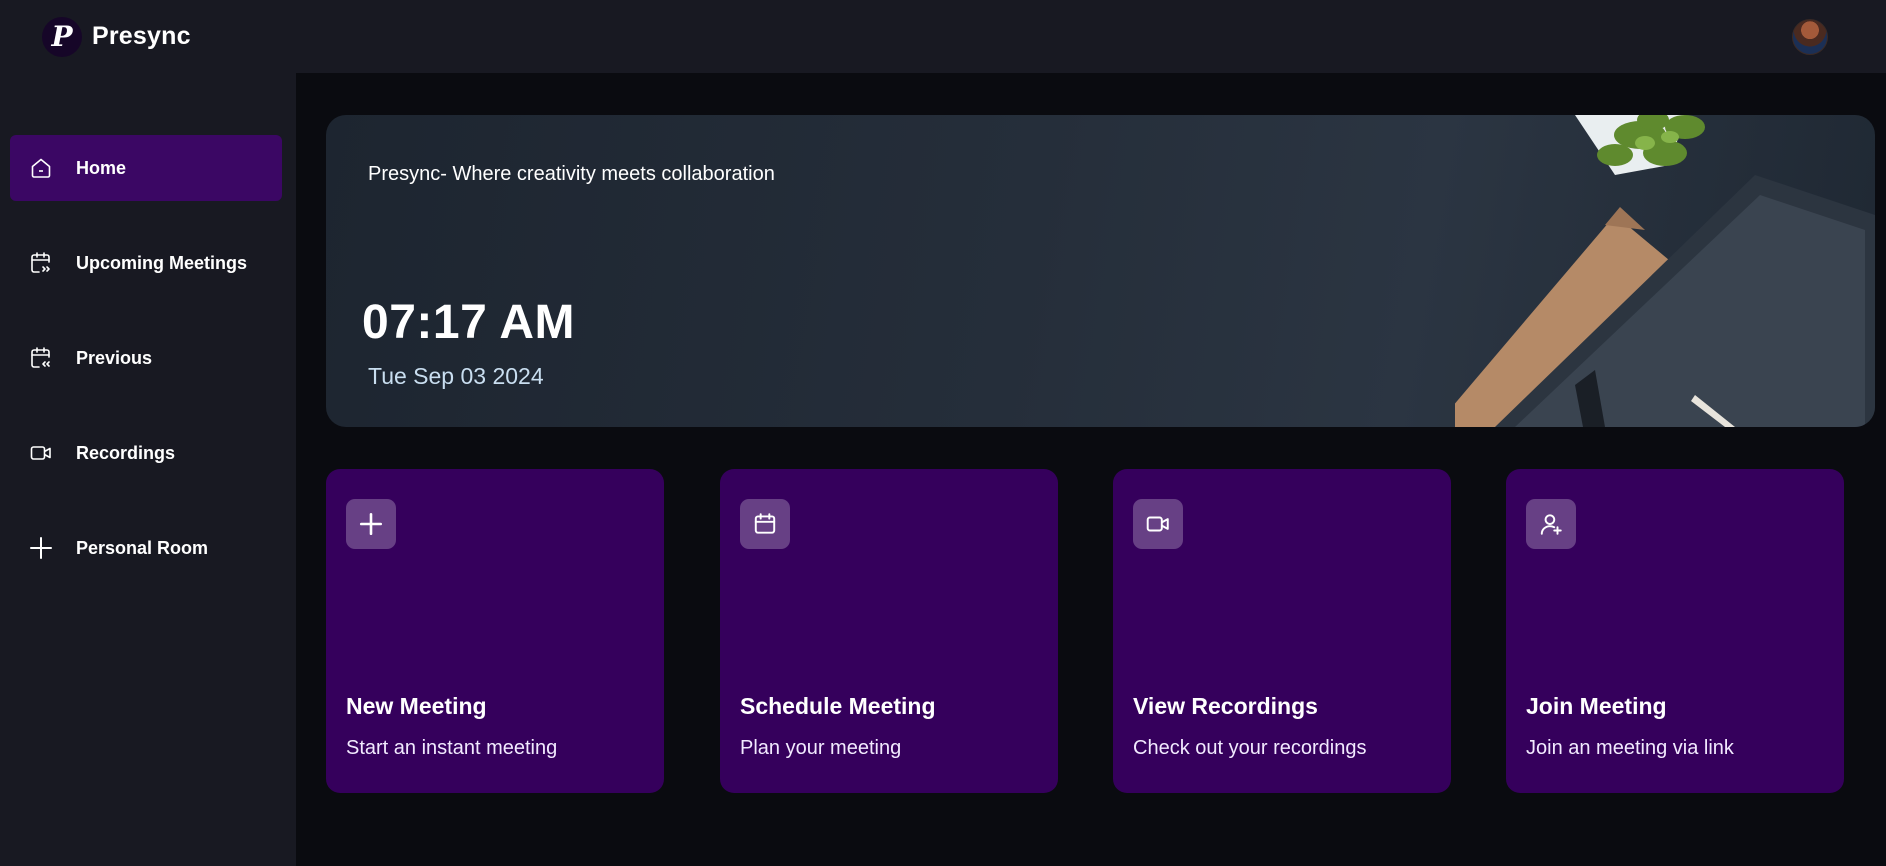 The height and width of the screenshot is (866, 1886). Describe the element at coordinates (1250, 748) in the screenshot. I see `card-subtitle: Check out your recordings` at that location.